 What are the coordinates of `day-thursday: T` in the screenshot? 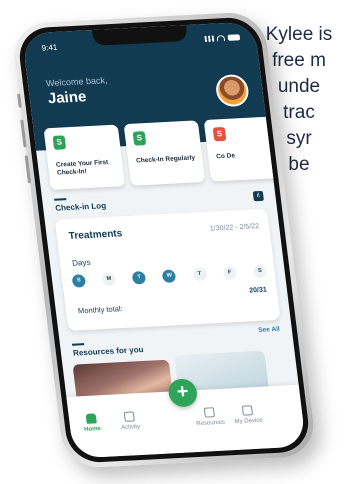 It's located at (199, 274).